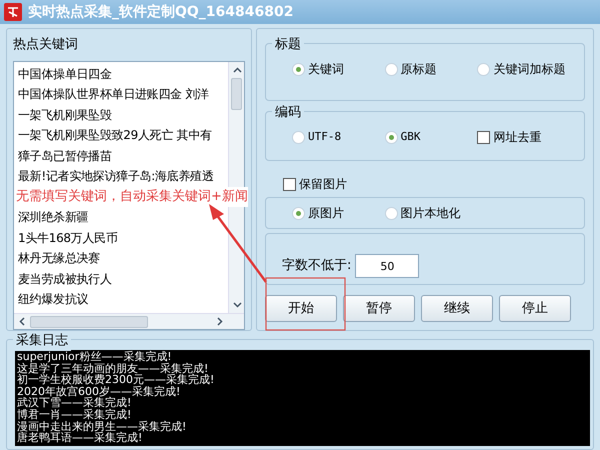 This screenshot has width=600, height=450. I want to click on scroll-up-icon, so click(237, 69).